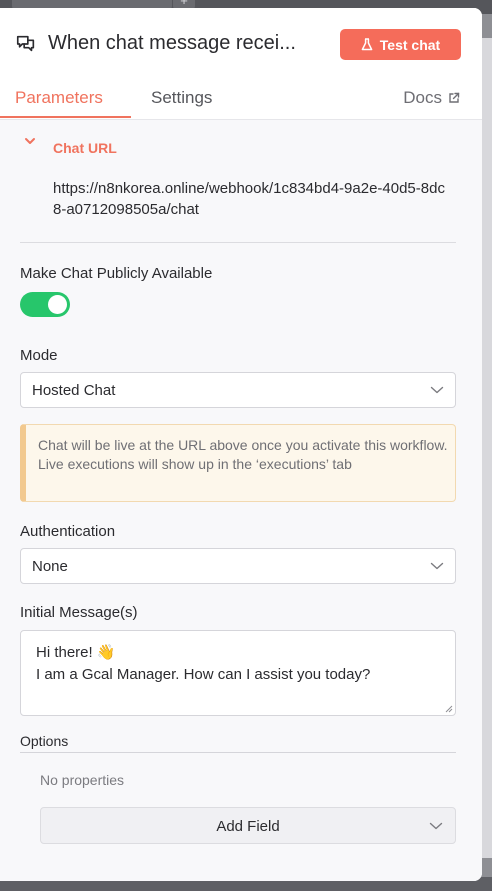 This screenshot has height=891, width=492. Describe the element at coordinates (68, 531) in the screenshot. I see `authentication-label: Authentication` at that location.